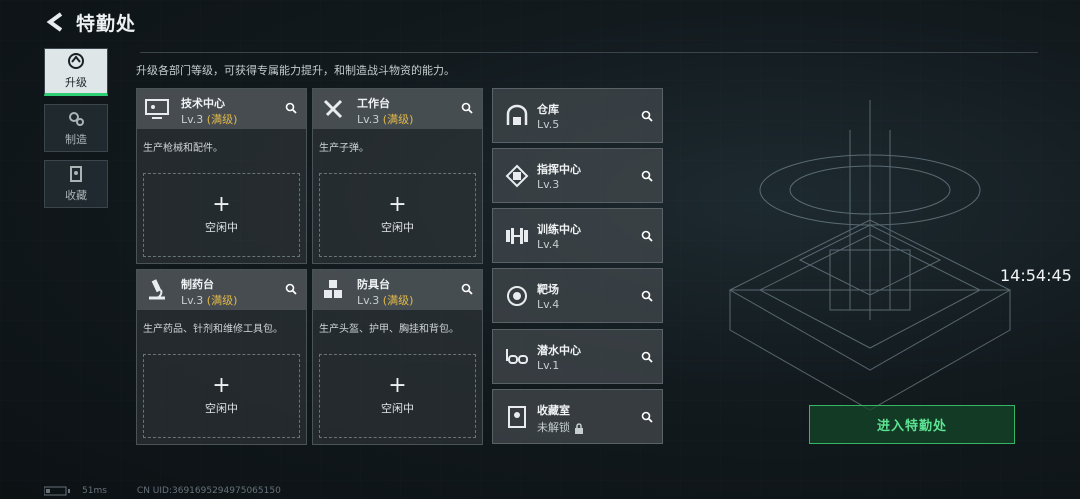 This screenshot has height=499, width=1080. Describe the element at coordinates (55, 22) in the screenshot. I see `back-arrow-icon` at that location.